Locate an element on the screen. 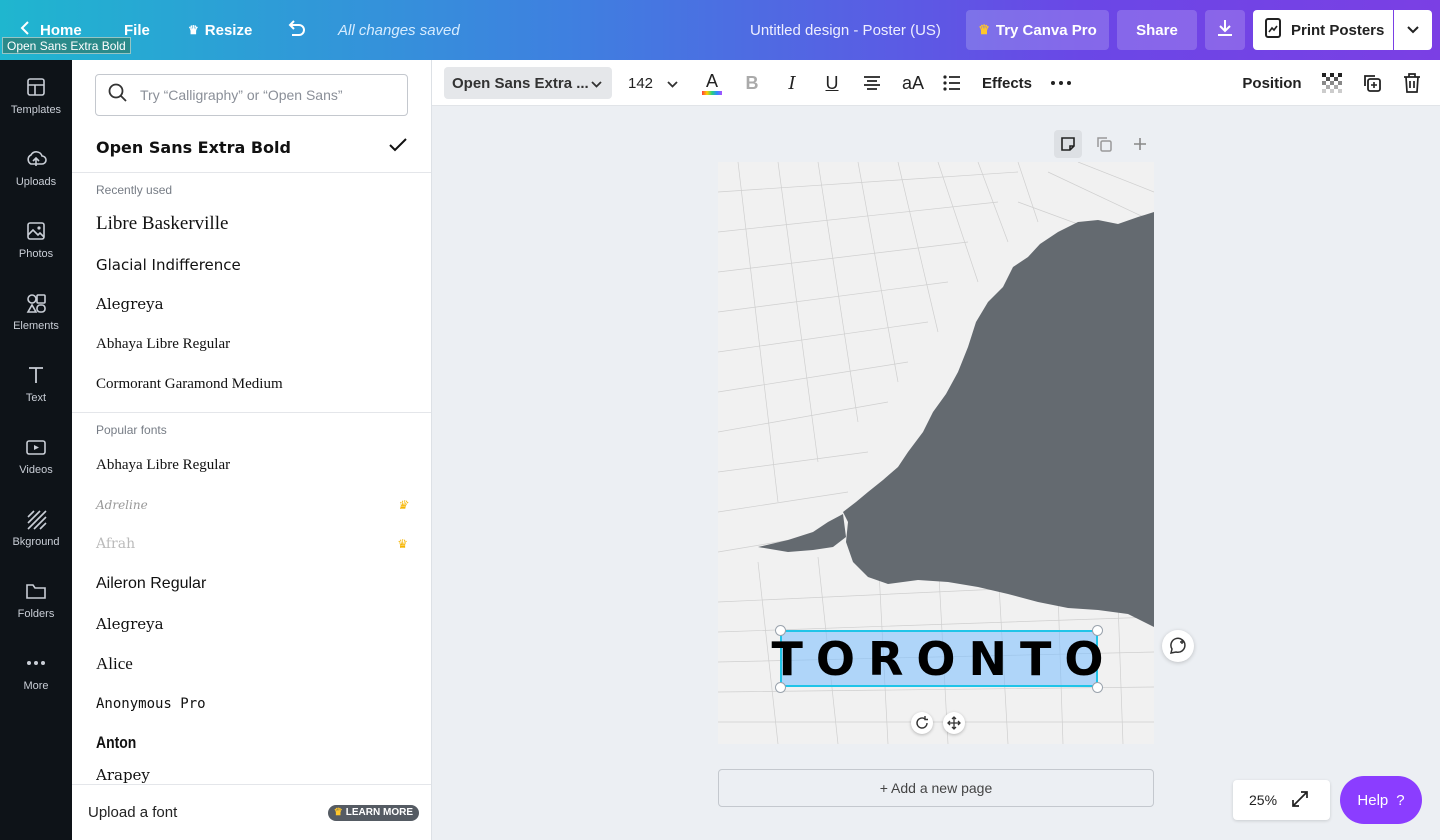 The height and width of the screenshot is (840, 1440). add-comment-button is located at coordinates (1178, 646).